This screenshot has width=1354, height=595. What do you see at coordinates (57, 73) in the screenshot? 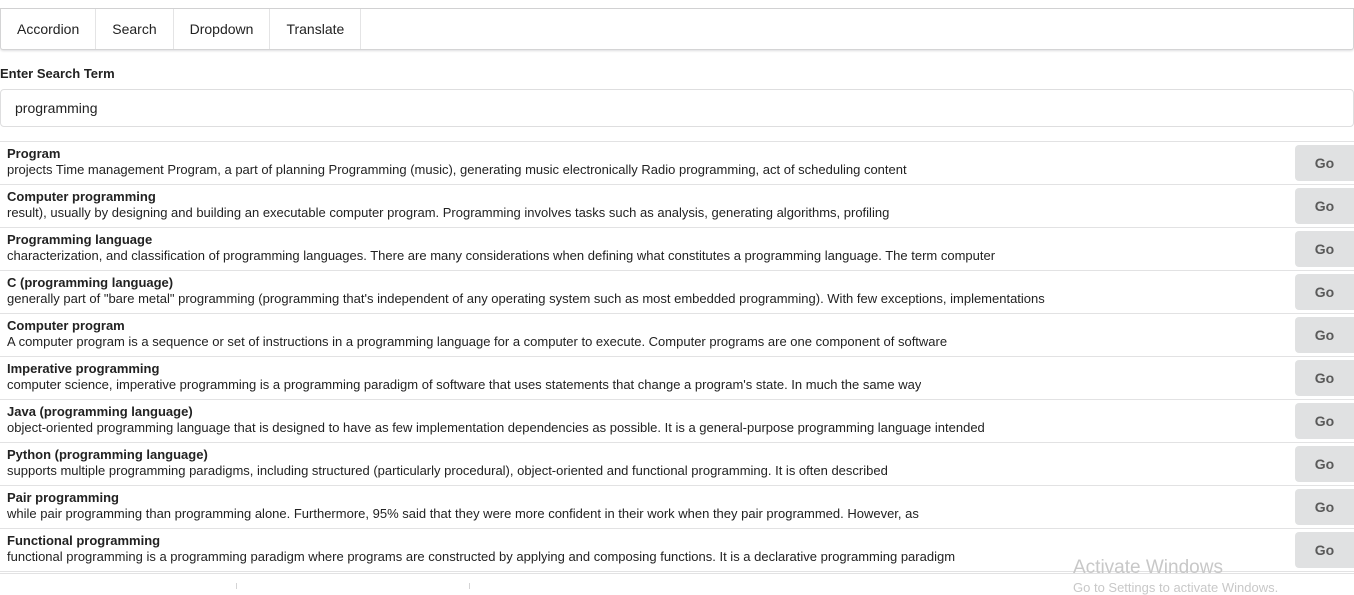
I see `search-label: Enter Search Term` at bounding box center [57, 73].